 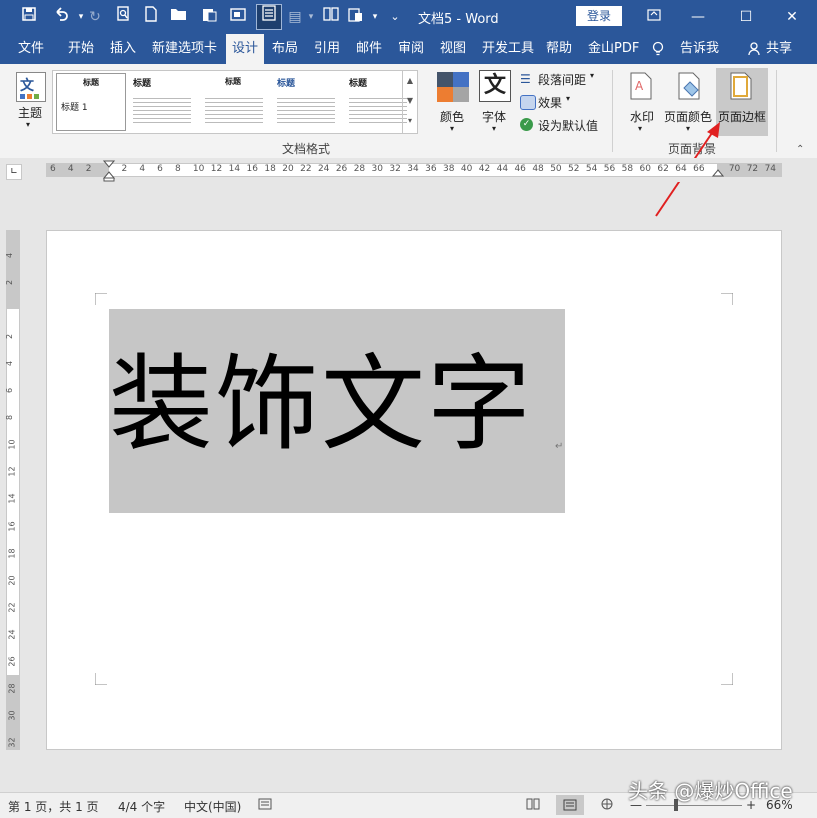 What do you see at coordinates (792, 17) in the screenshot?
I see `close-button: ✕` at bounding box center [792, 17].